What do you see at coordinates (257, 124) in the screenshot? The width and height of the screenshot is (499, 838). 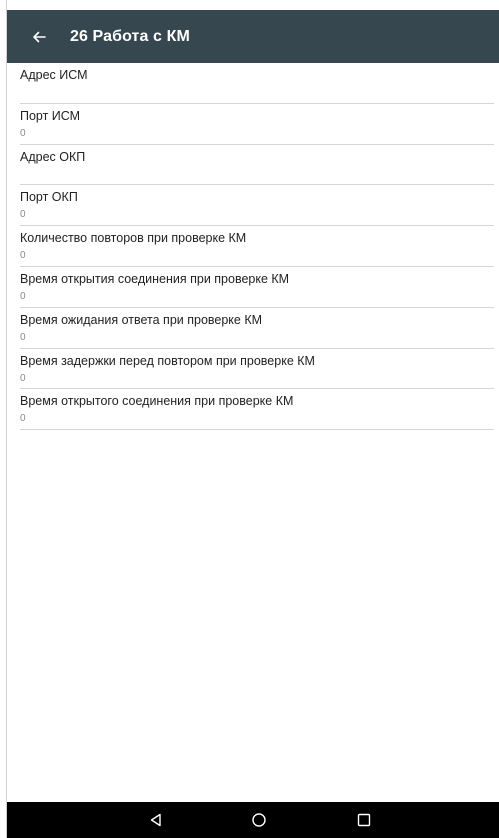 I see `setting-ism-port: Порт ИСМ 0` at bounding box center [257, 124].